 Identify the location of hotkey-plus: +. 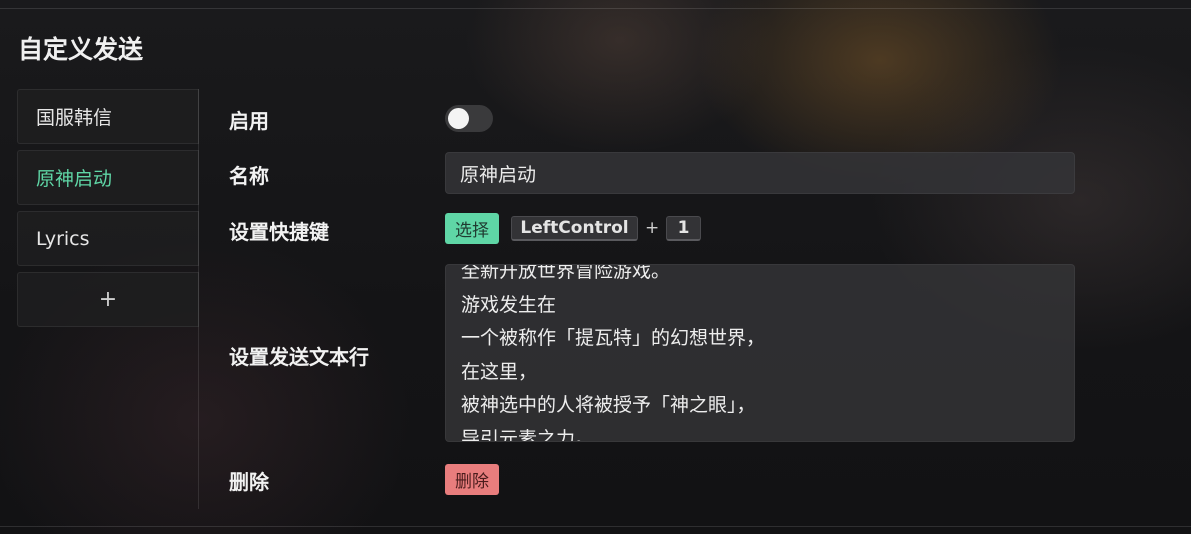
(652, 228).